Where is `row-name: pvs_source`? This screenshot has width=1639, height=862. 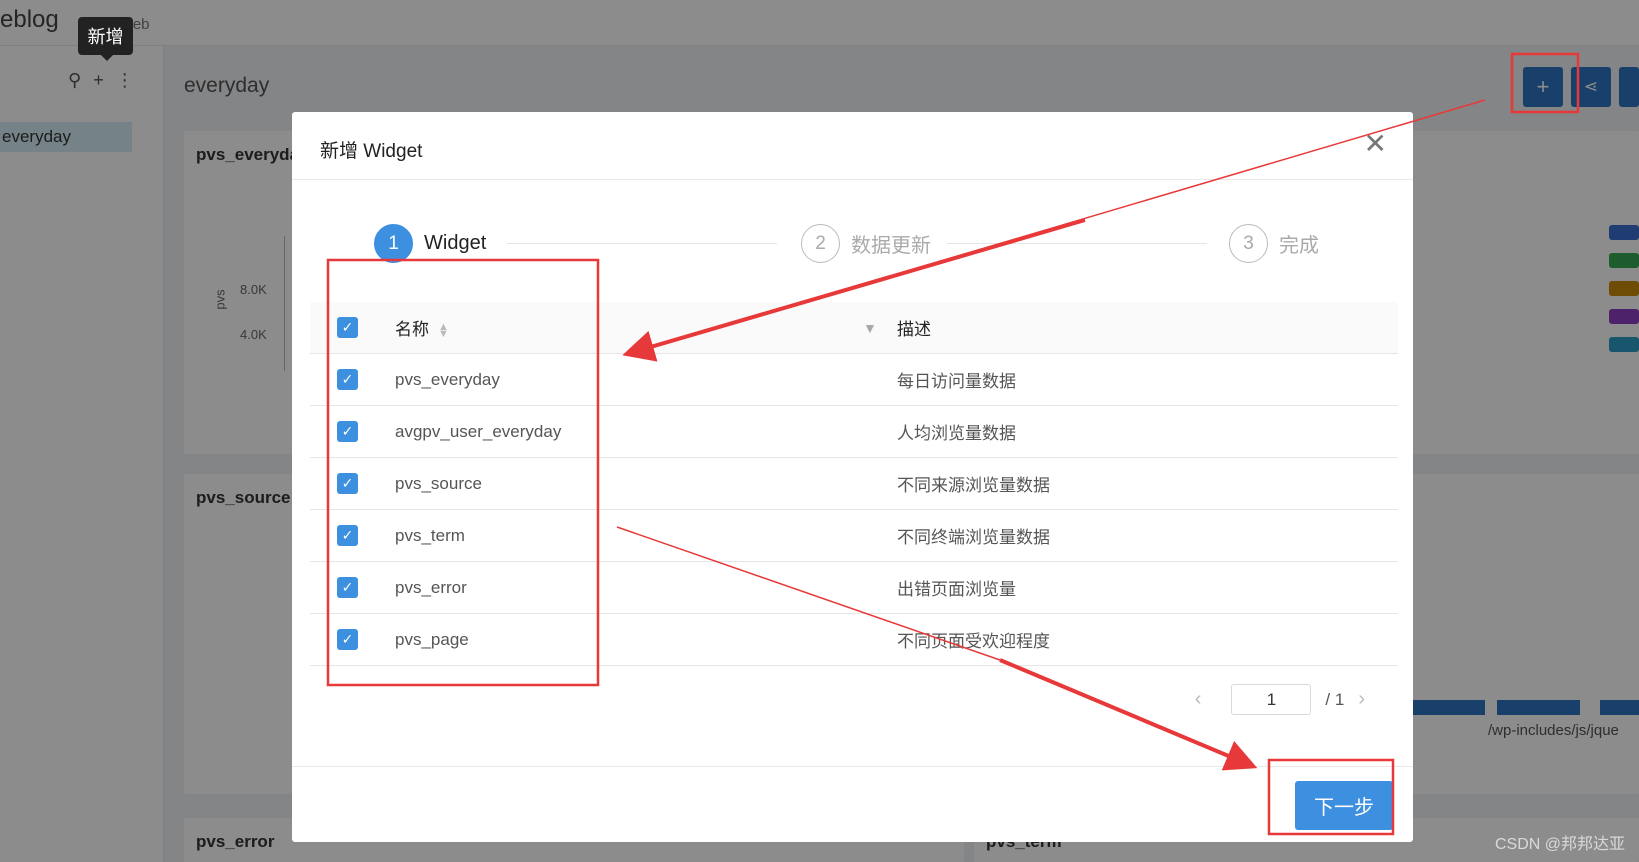 row-name: pvs_source is located at coordinates (438, 483).